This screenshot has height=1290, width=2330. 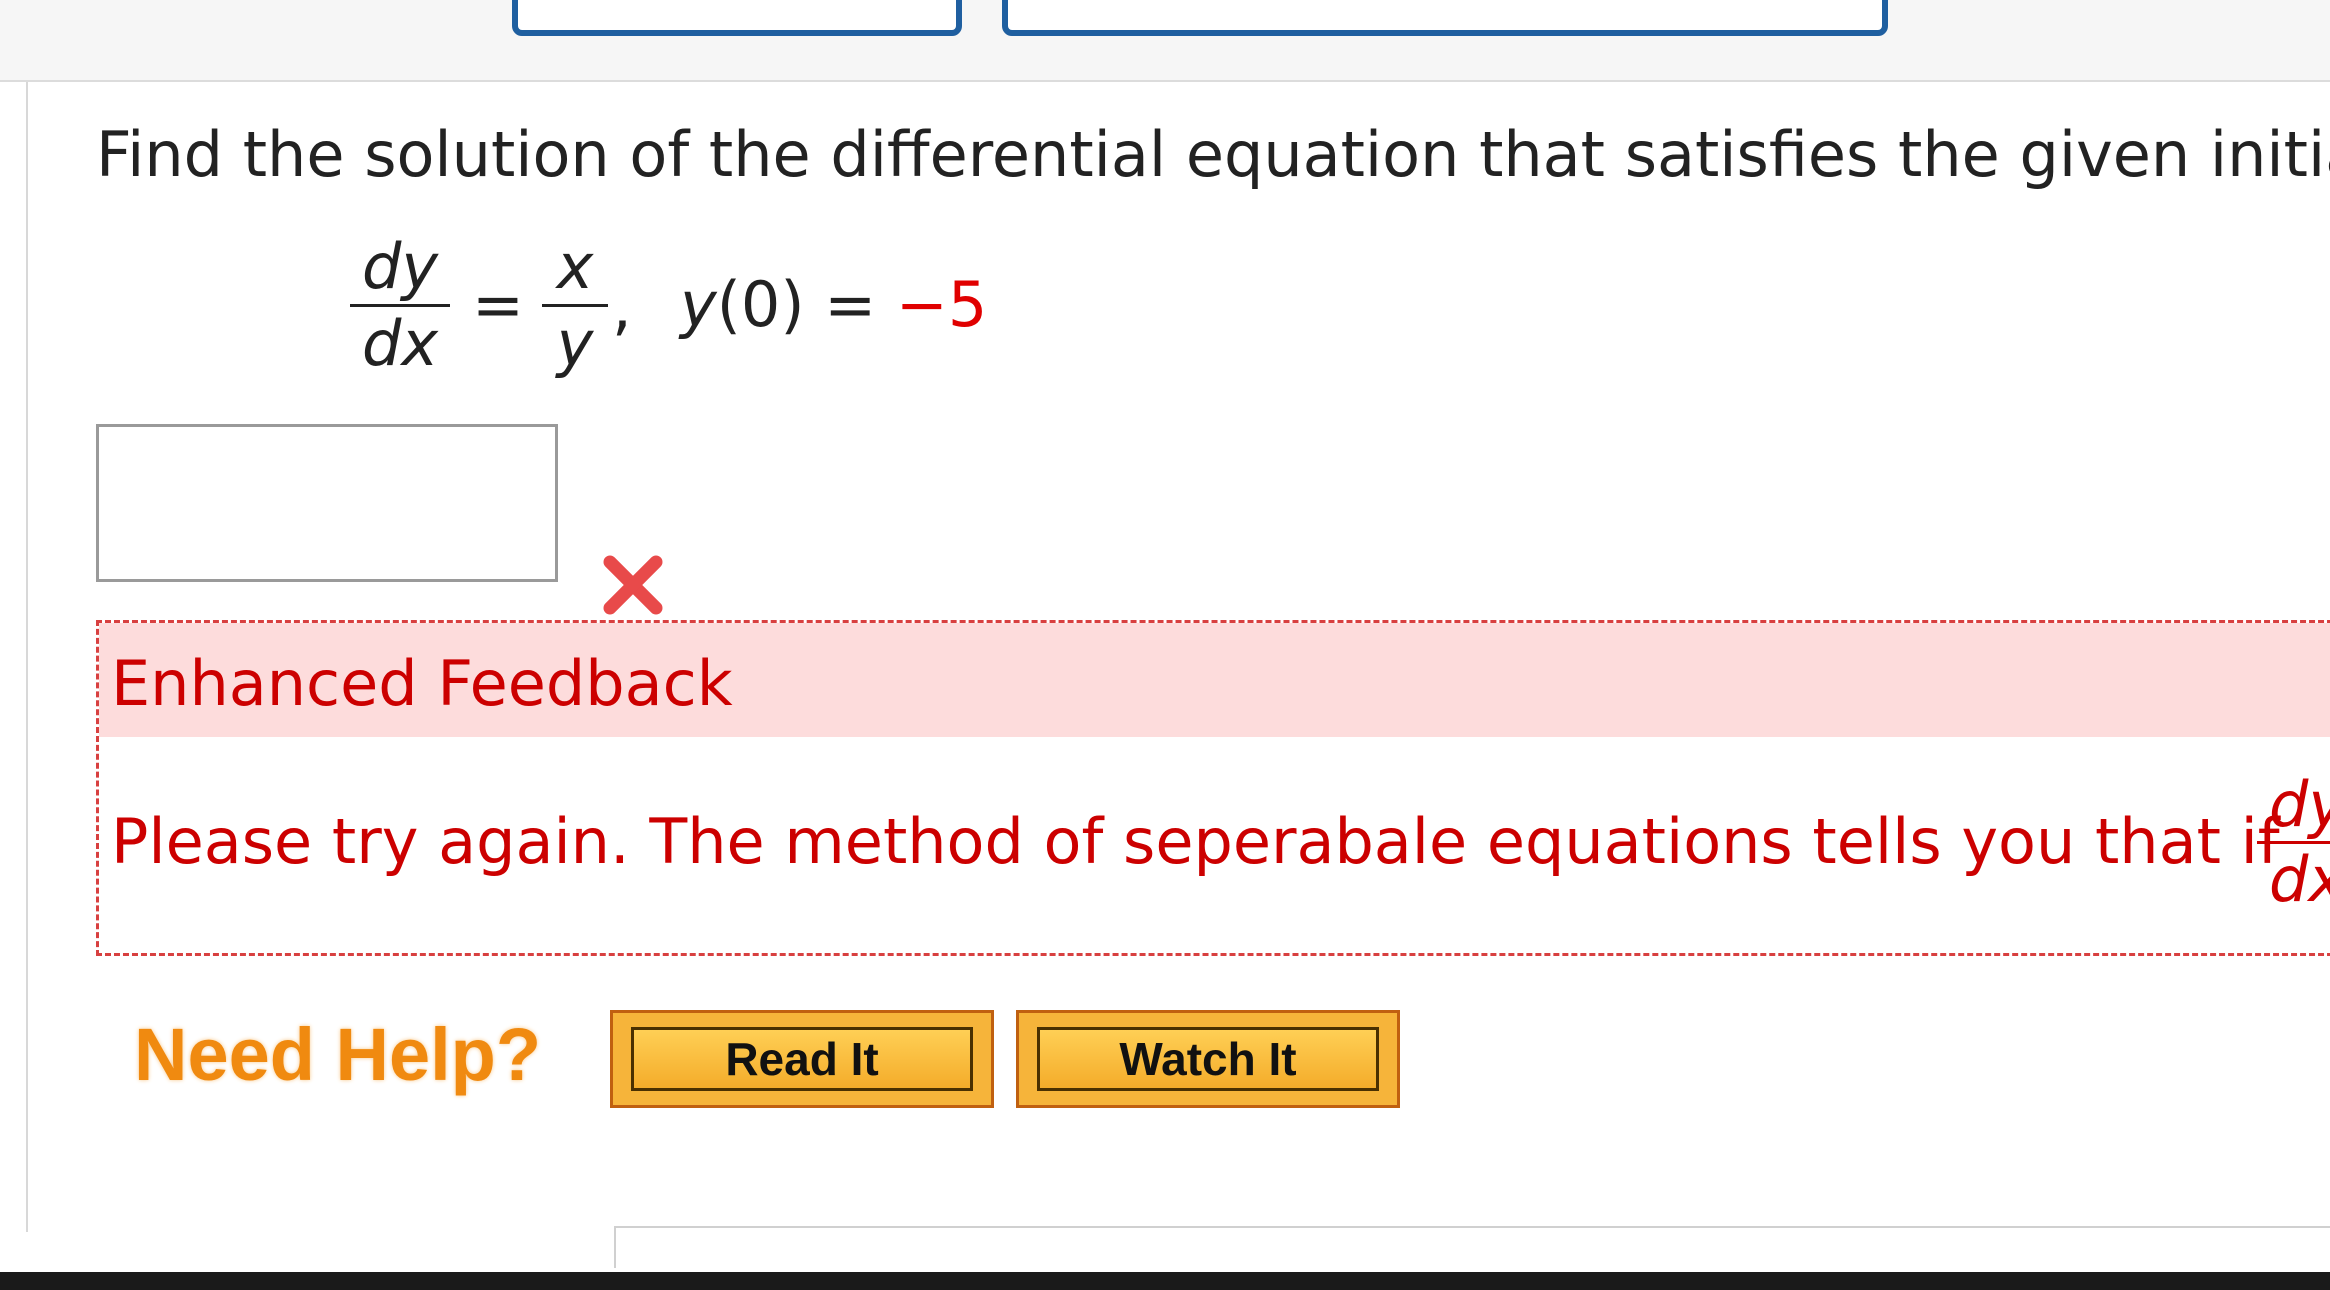 What do you see at coordinates (27, 657) in the screenshot?
I see `content-left-border` at bounding box center [27, 657].